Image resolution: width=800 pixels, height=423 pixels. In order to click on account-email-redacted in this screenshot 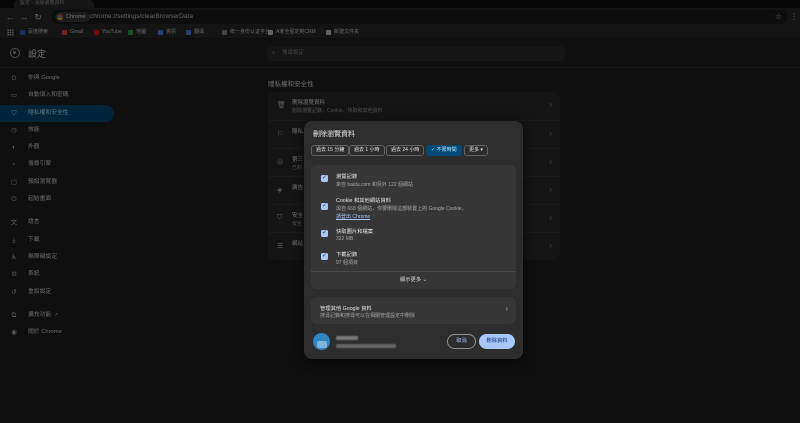, I will do `click(366, 346)`.